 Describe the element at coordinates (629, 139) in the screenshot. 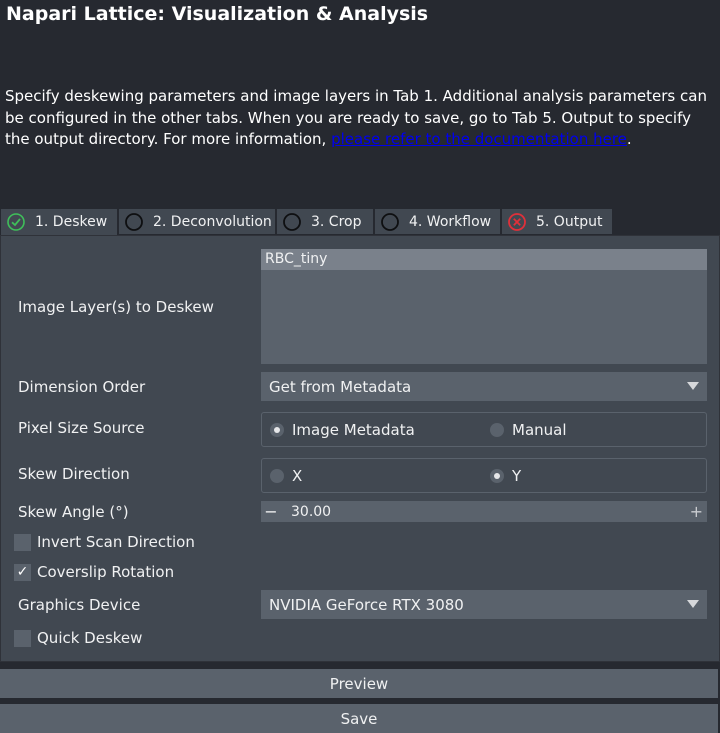

I see `description-end: .` at that location.